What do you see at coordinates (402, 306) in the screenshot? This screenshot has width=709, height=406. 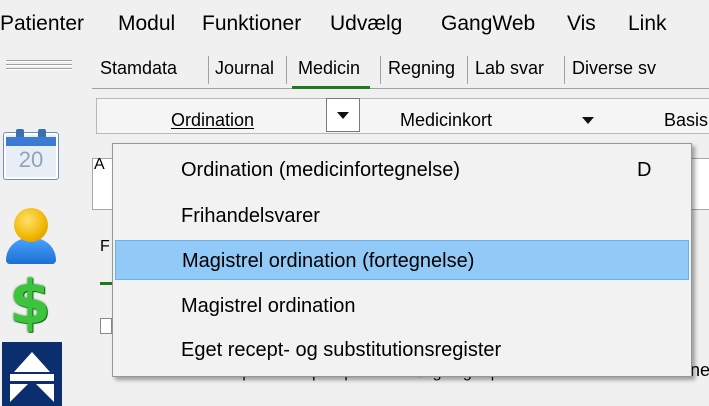 I see `menu-item-magistrel-ordination: Magistrel ordination` at bounding box center [402, 306].